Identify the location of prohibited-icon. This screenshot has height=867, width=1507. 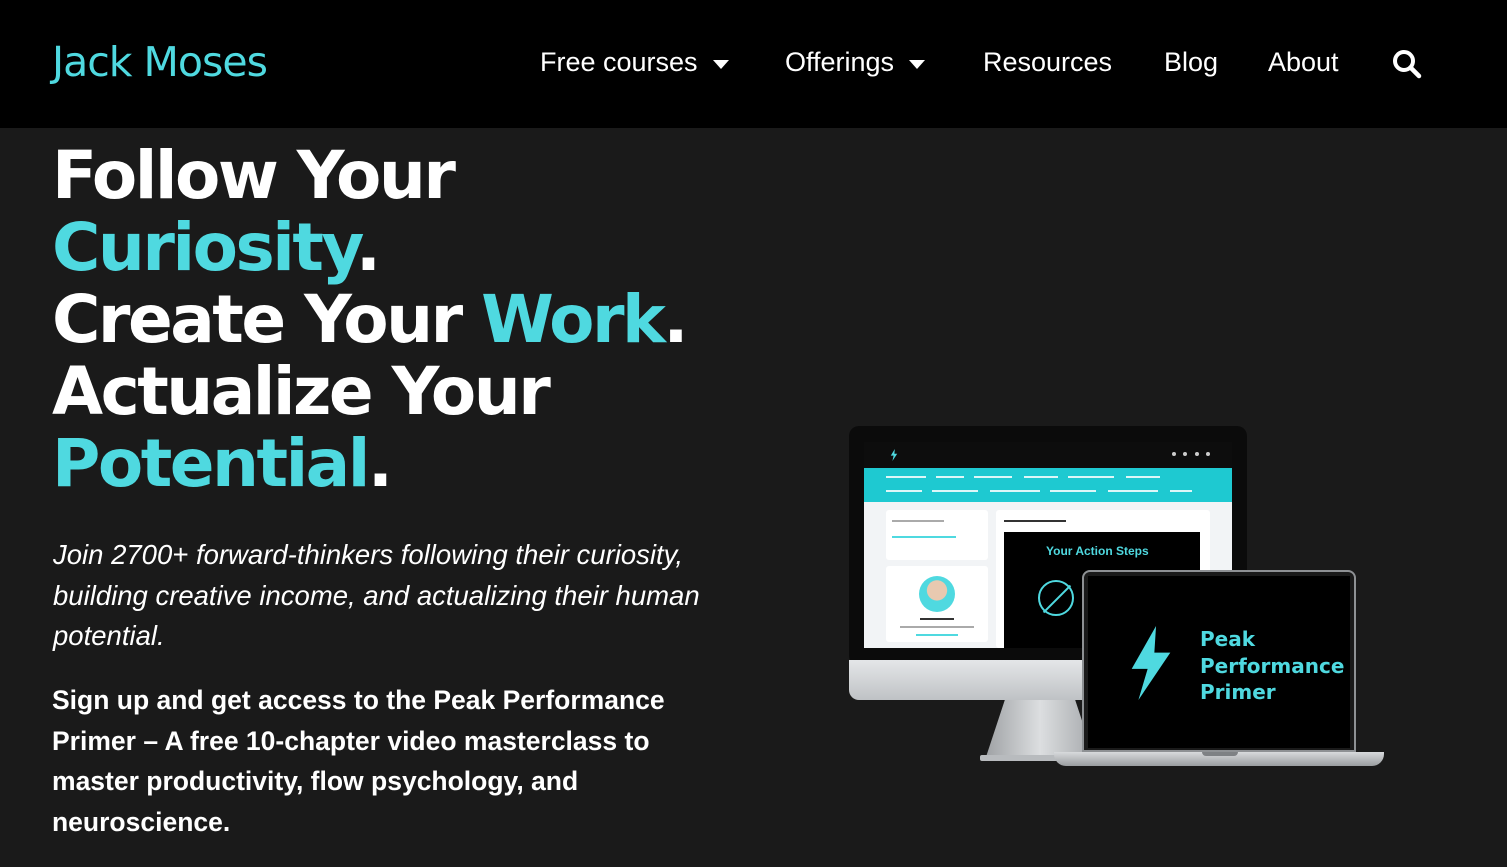
(1056, 598).